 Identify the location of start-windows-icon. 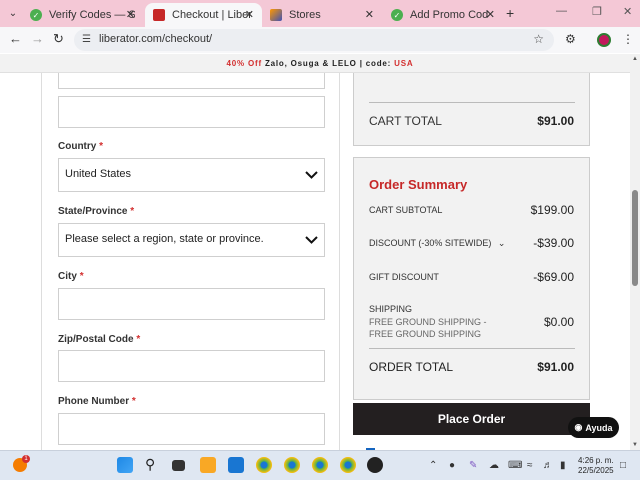
(125, 465).